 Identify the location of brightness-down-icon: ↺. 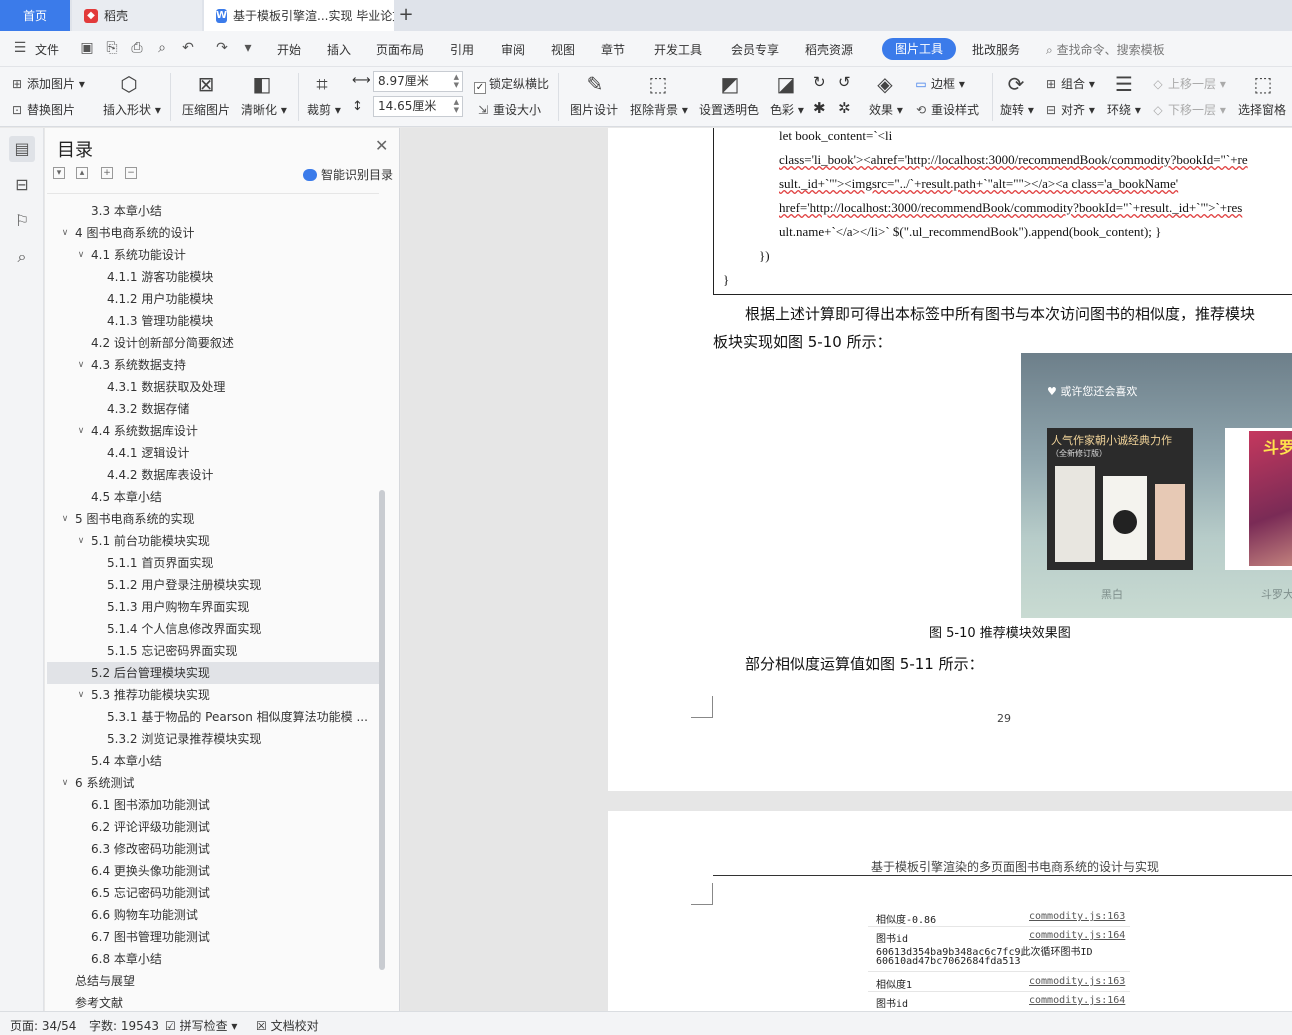
(844, 82).